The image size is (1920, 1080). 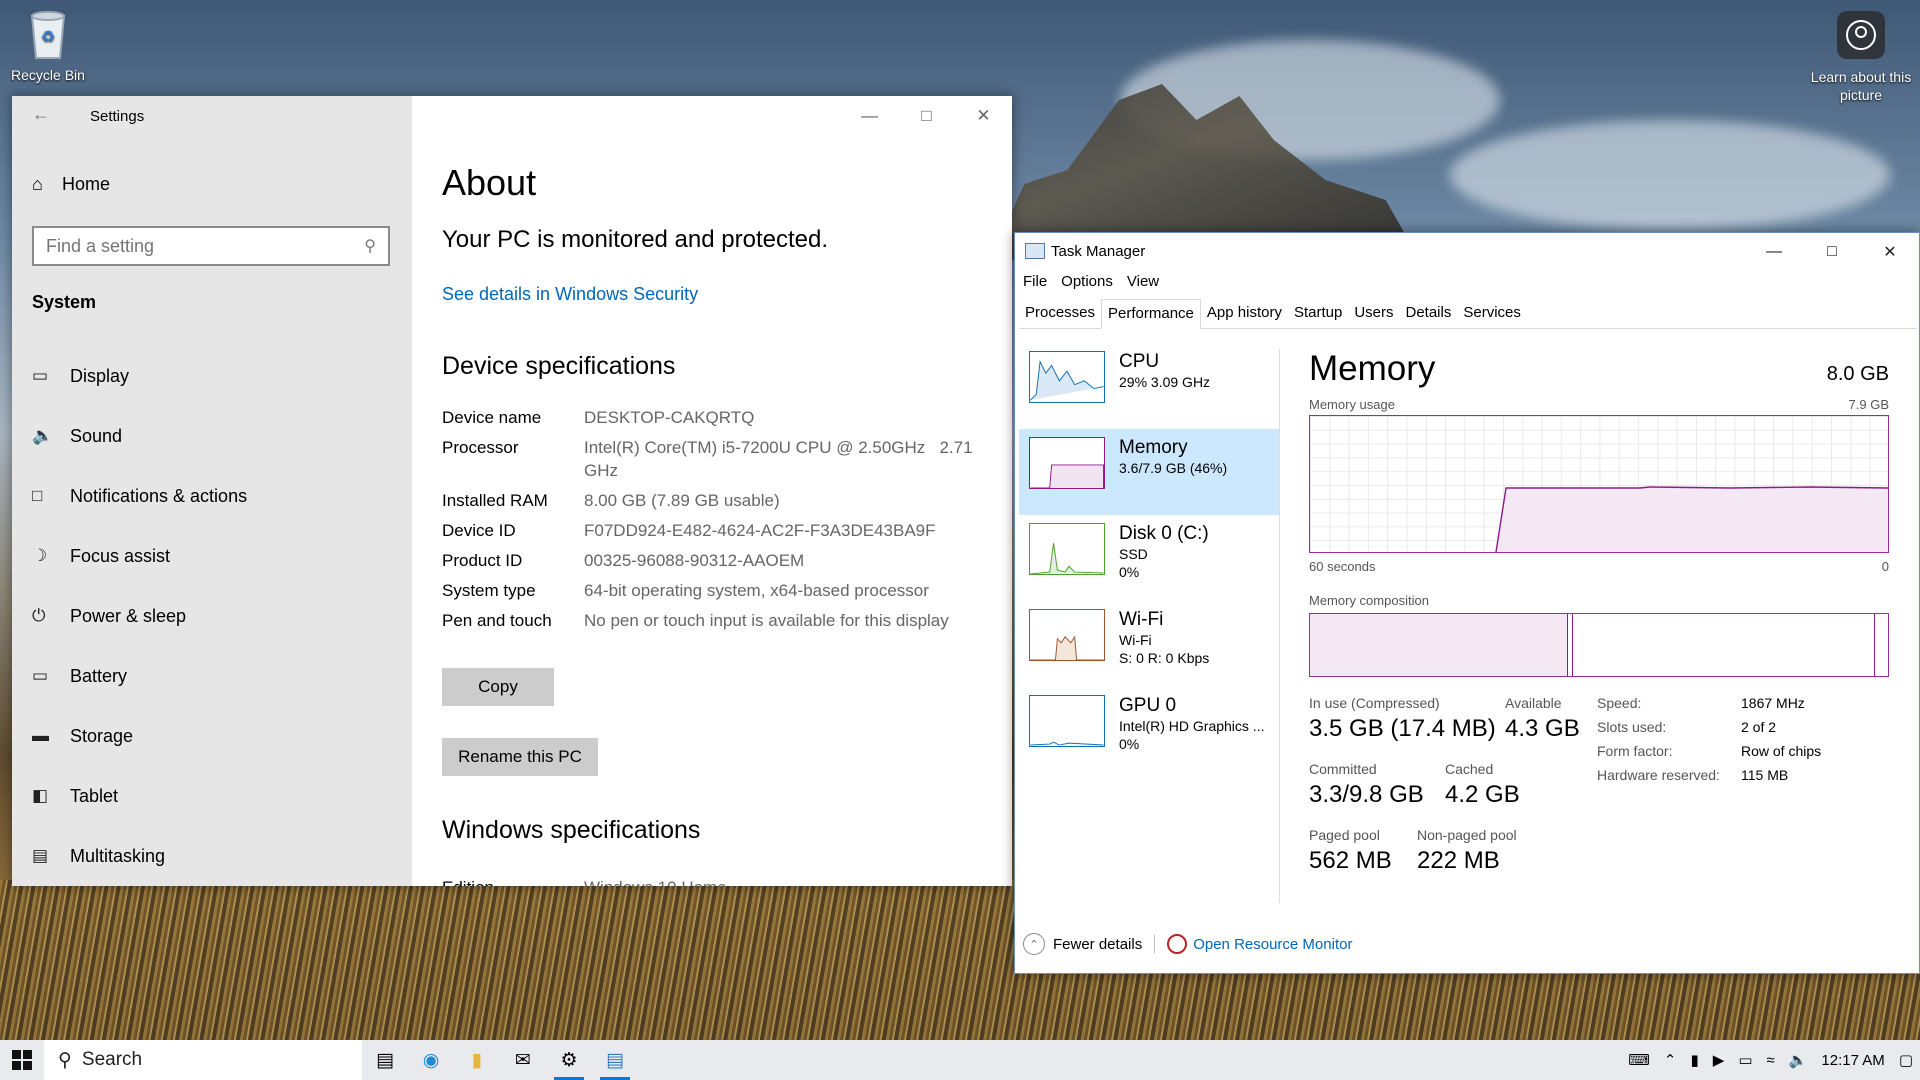 What do you see at coordinates (1139, 361) in the screenshot?
I see `resource-name: CPU` at bounding box center [1139, 361].